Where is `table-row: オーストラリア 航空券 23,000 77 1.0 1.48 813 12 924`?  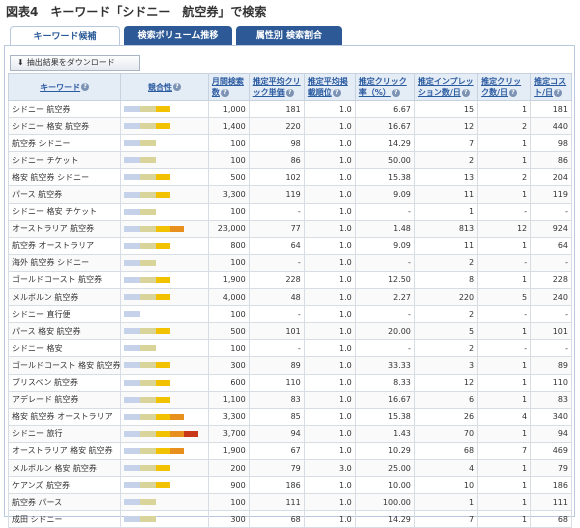 table-row: オーストラリア 航空券 23,000 77 1.0 1.48 813 12 924 is located at coordinates (289, 228).